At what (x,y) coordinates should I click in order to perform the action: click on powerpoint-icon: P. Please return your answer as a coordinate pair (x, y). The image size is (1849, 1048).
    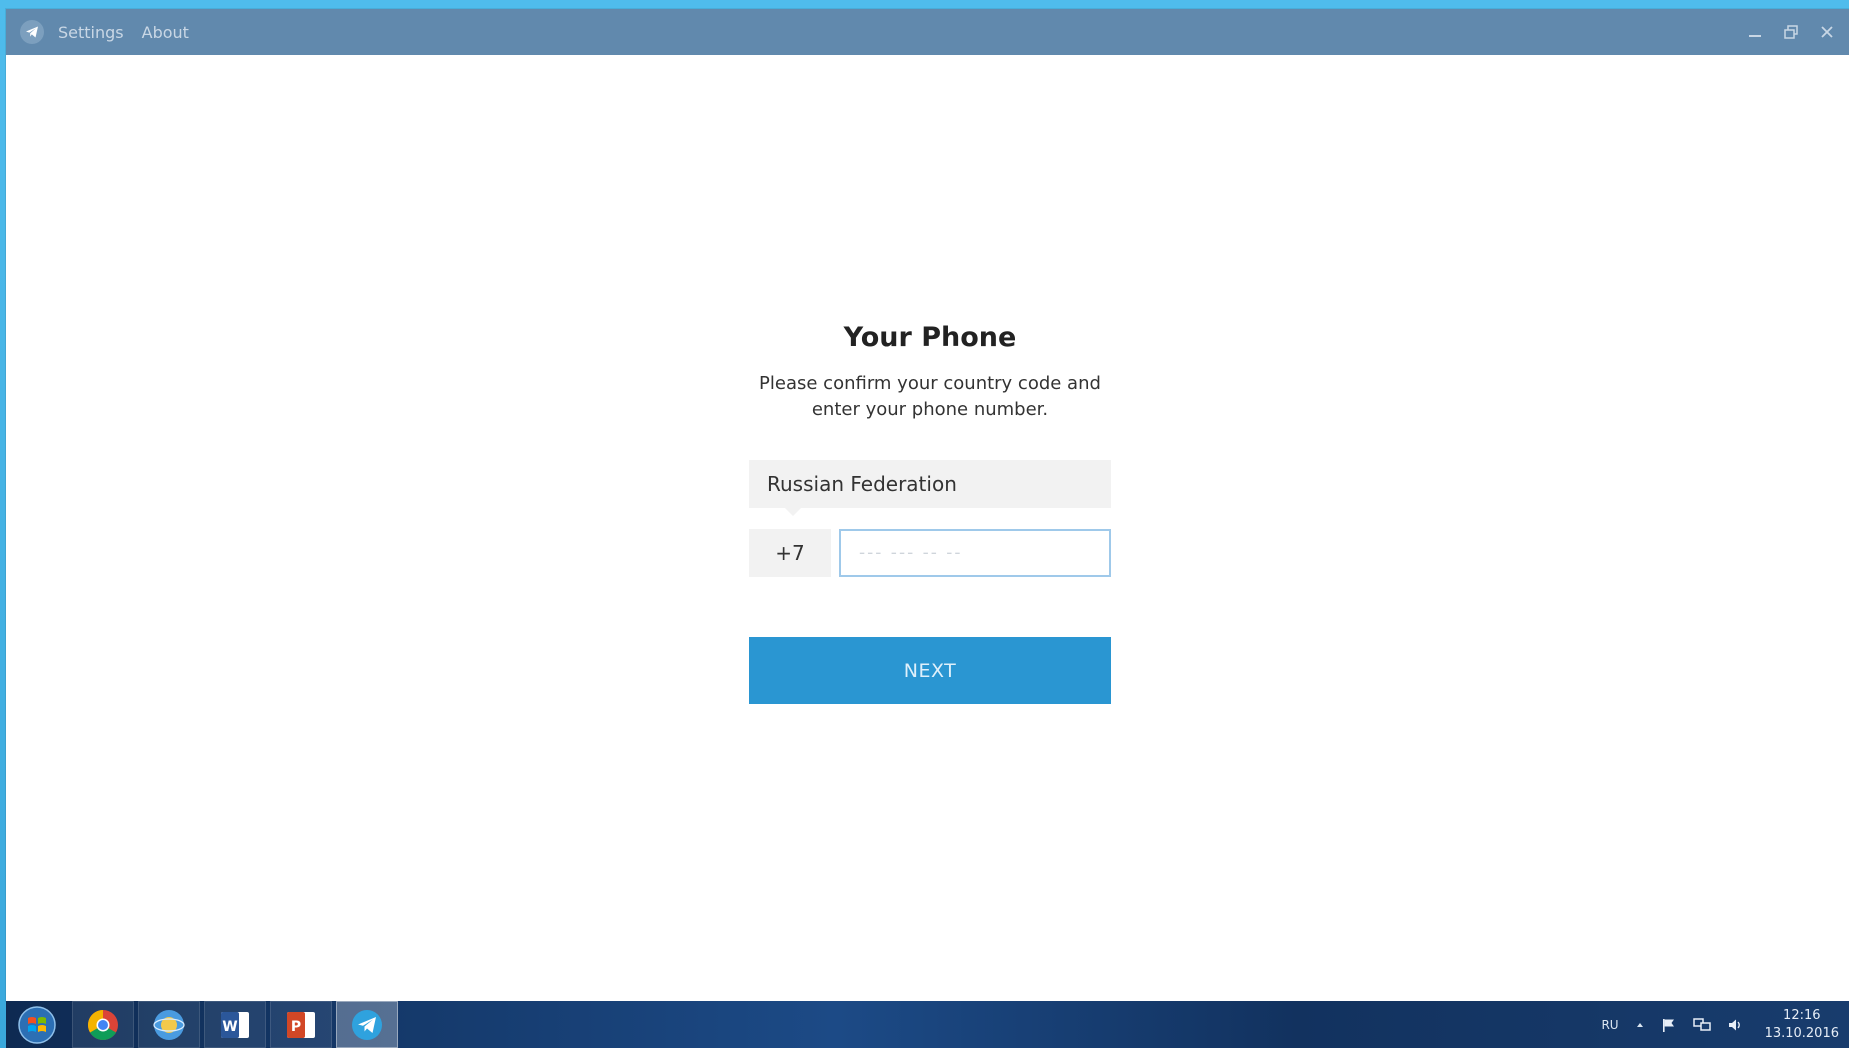
    Looking at the image, I should click on (301, 1024).